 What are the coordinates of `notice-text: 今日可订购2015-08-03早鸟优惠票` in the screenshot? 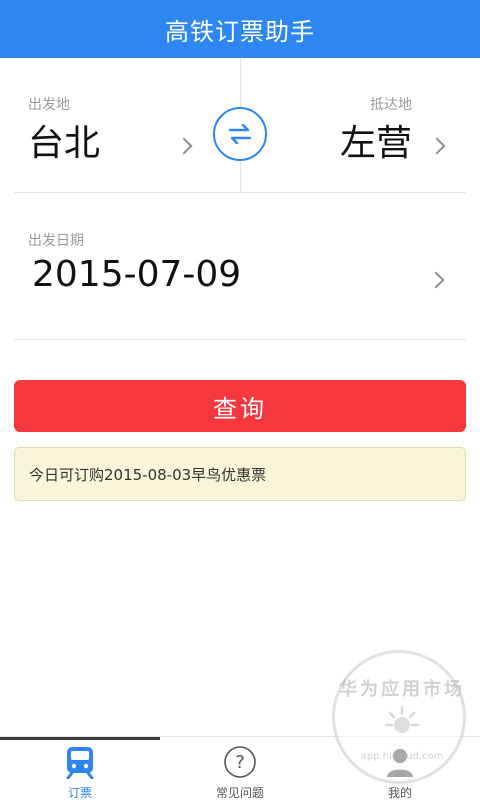 It's located at (148, 474).